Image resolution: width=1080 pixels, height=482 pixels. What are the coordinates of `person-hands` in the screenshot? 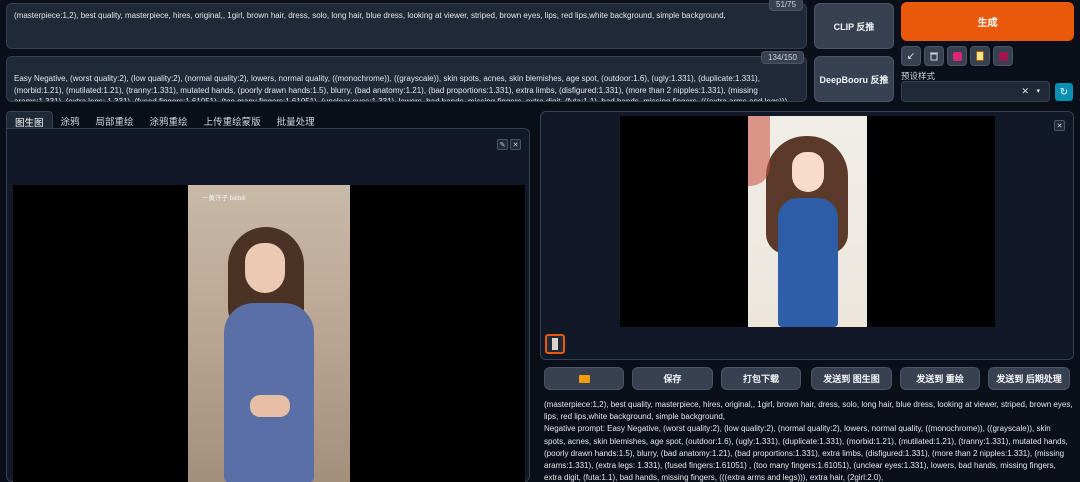 It's located at (270, 406).